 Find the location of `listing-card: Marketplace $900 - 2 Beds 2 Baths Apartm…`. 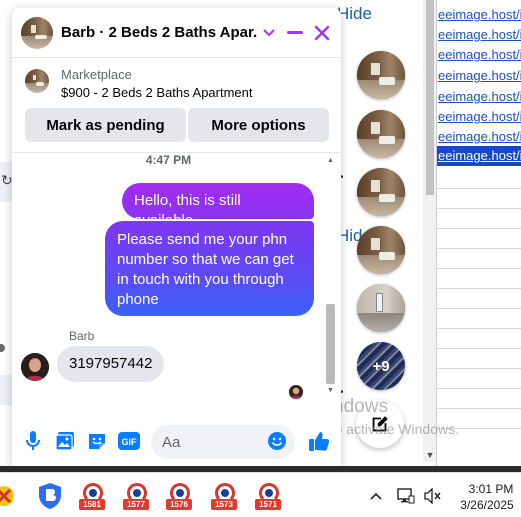

listing-card: Marketplace $900 - 2 Beds 2 Baths Apartm… is located at coordinates (176, 105).